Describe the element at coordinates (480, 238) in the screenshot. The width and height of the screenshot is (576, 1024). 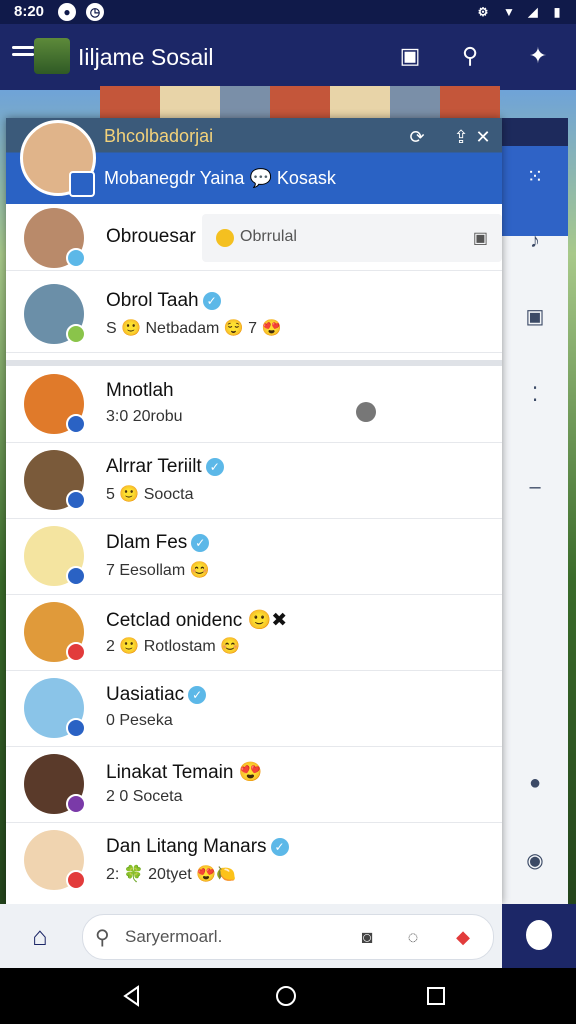
I see `expand-icon: ▣` at that location.